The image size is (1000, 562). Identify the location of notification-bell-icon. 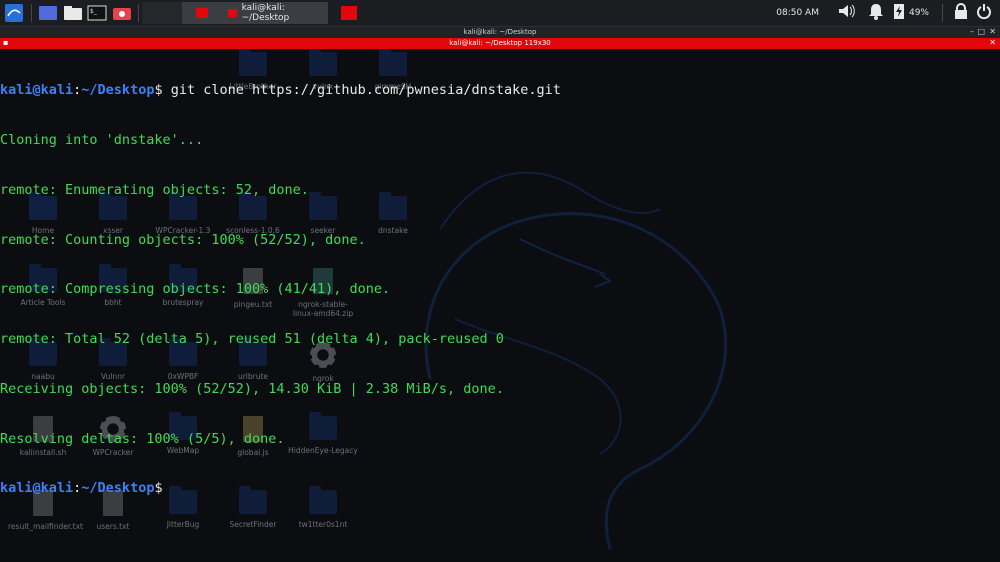
(876, 13).